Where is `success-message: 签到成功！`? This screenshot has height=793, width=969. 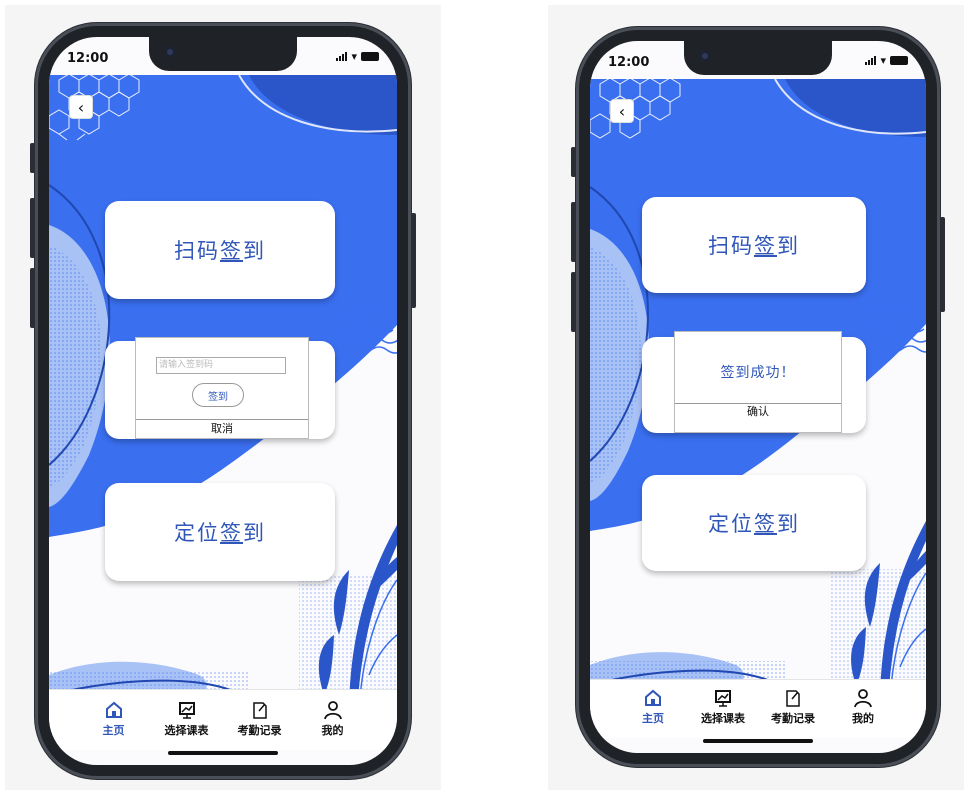 success-message: 签到成功！ is located at coordinates (758, 373).